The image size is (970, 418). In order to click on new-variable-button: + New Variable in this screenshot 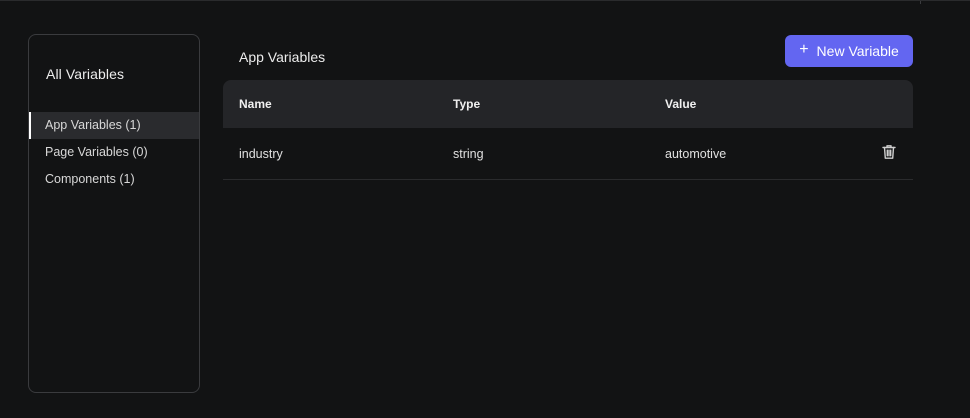, I will do `click(849, 51)`.